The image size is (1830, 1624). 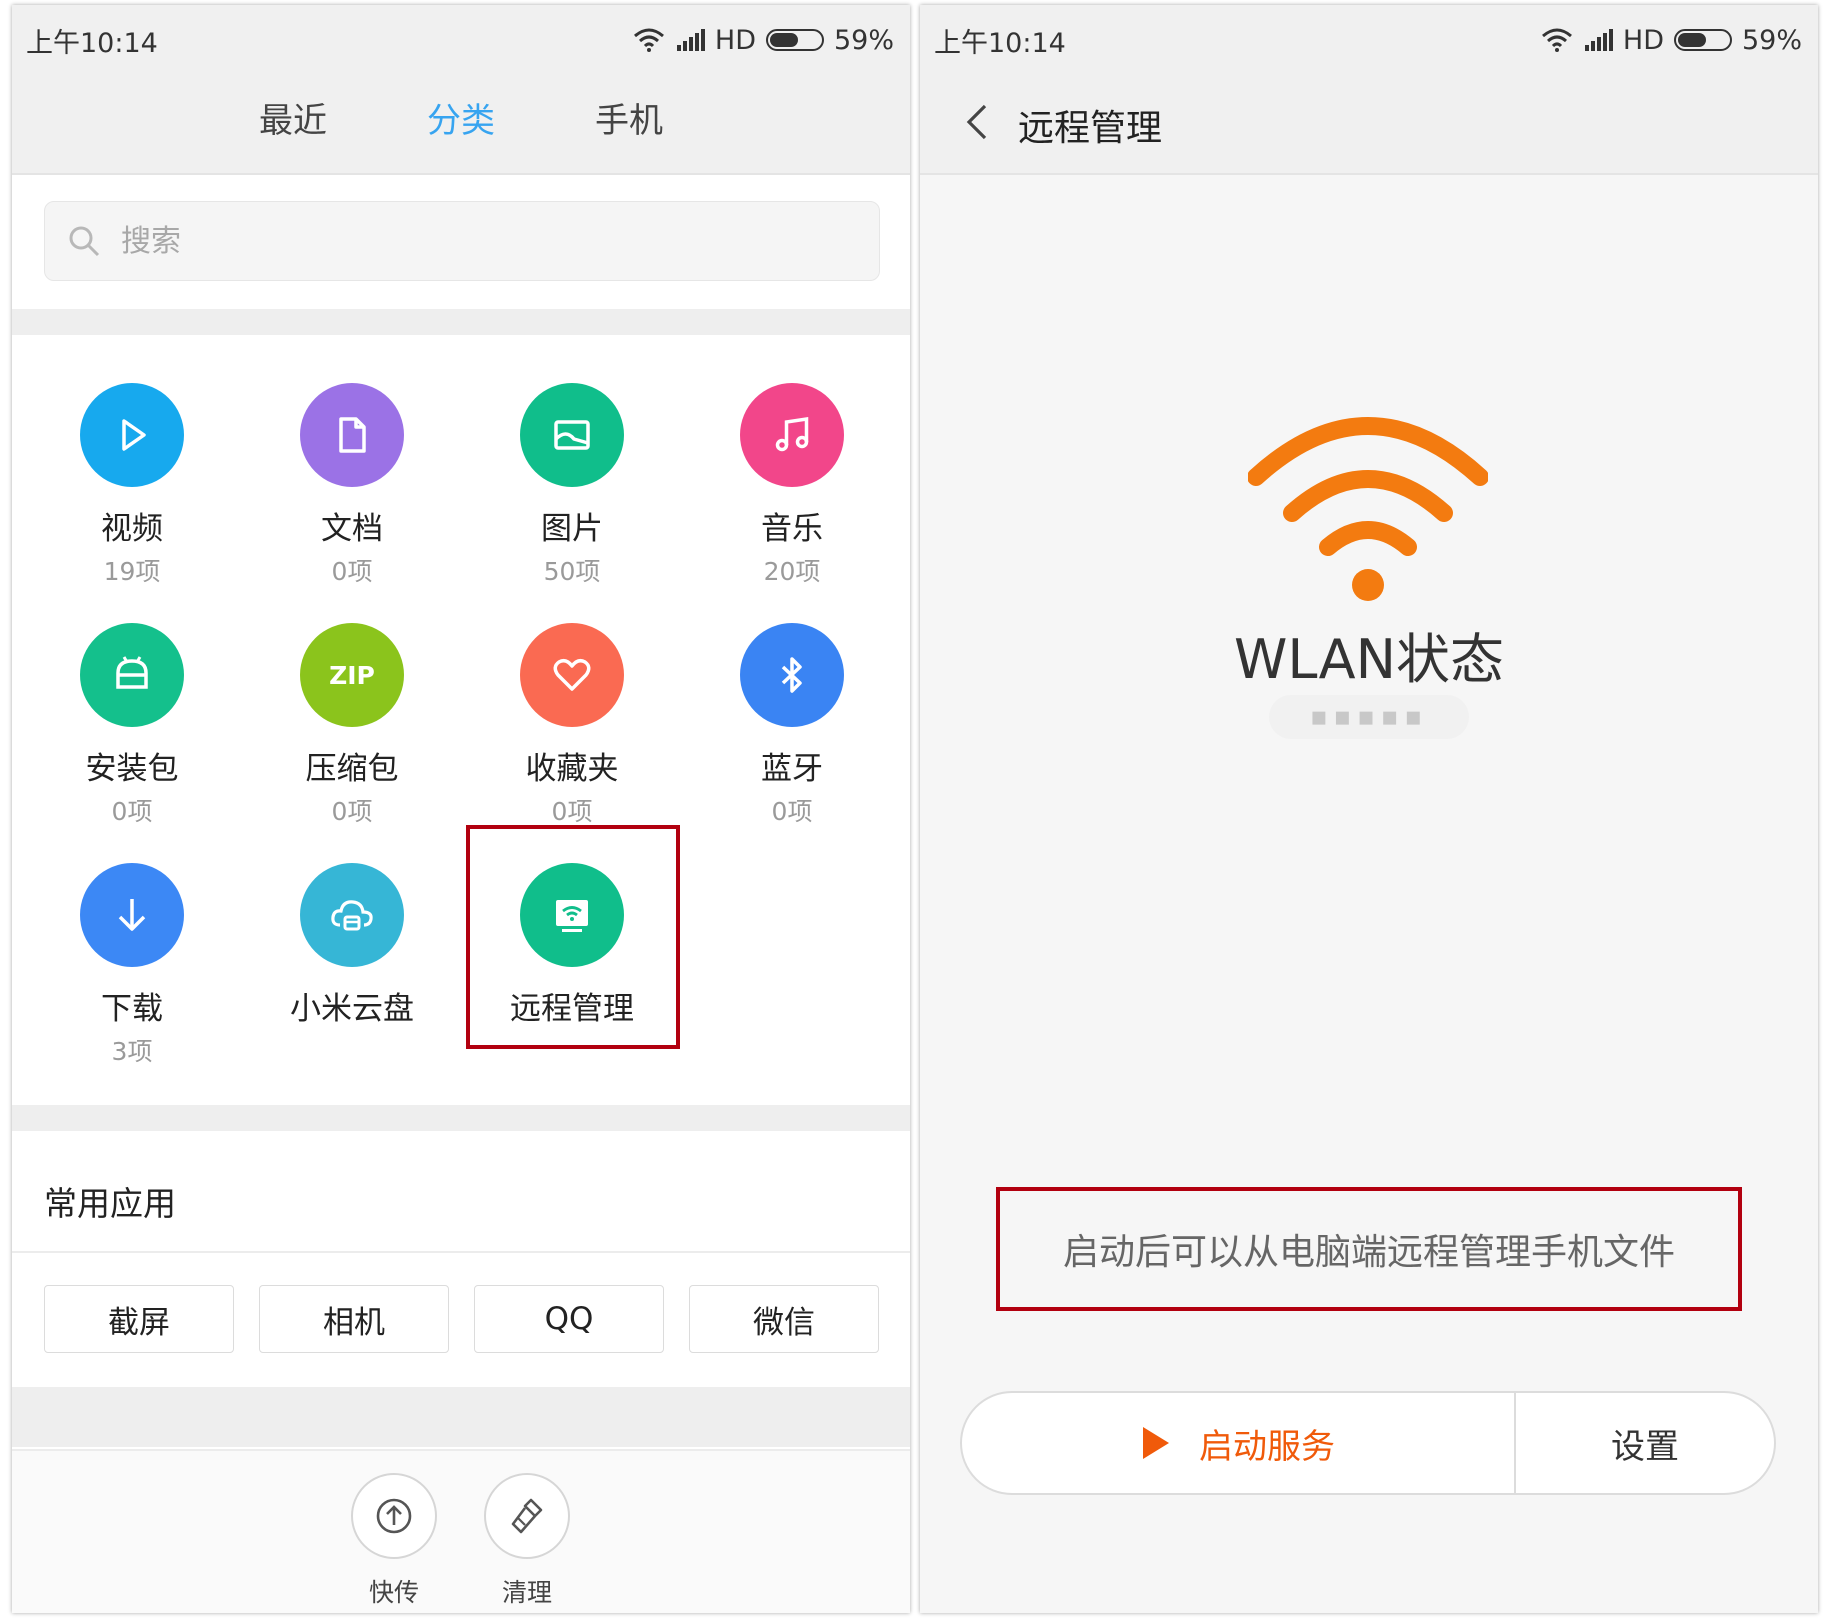 What do you see at coordinates (132, 675) in the screenshot?
I see `package-icon` at bounding box center [132, 675].